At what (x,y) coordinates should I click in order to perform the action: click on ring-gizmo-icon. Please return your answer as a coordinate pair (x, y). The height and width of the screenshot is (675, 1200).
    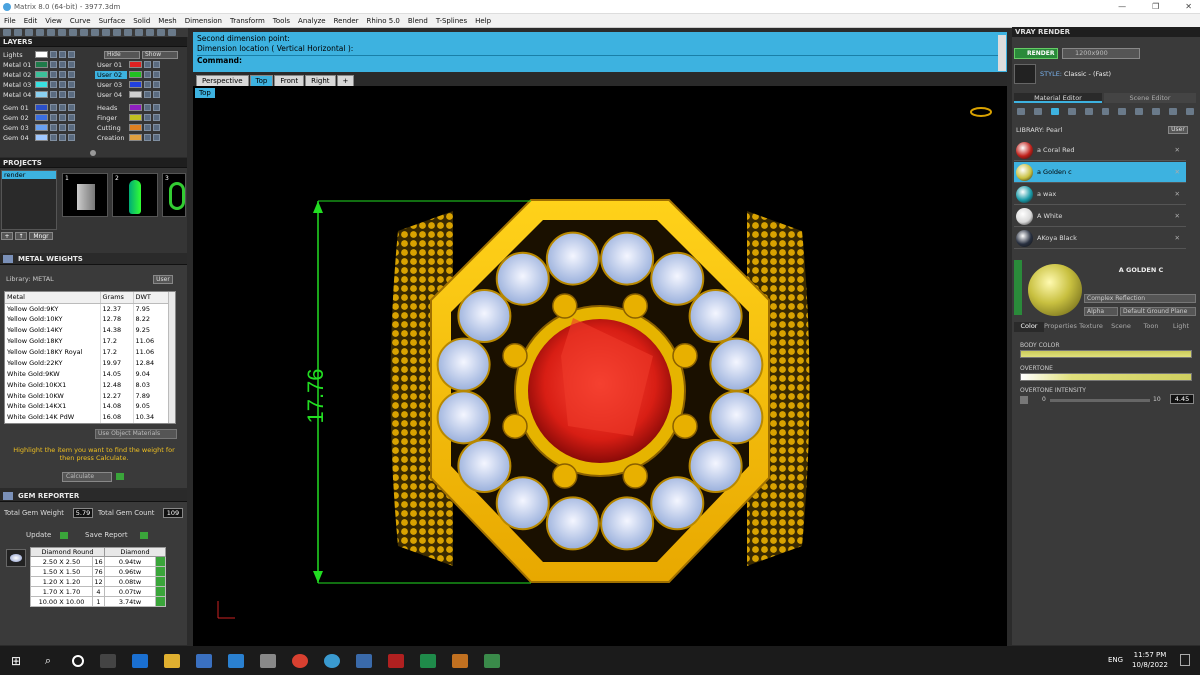
    Looking at the image, I should click on (981, 112).